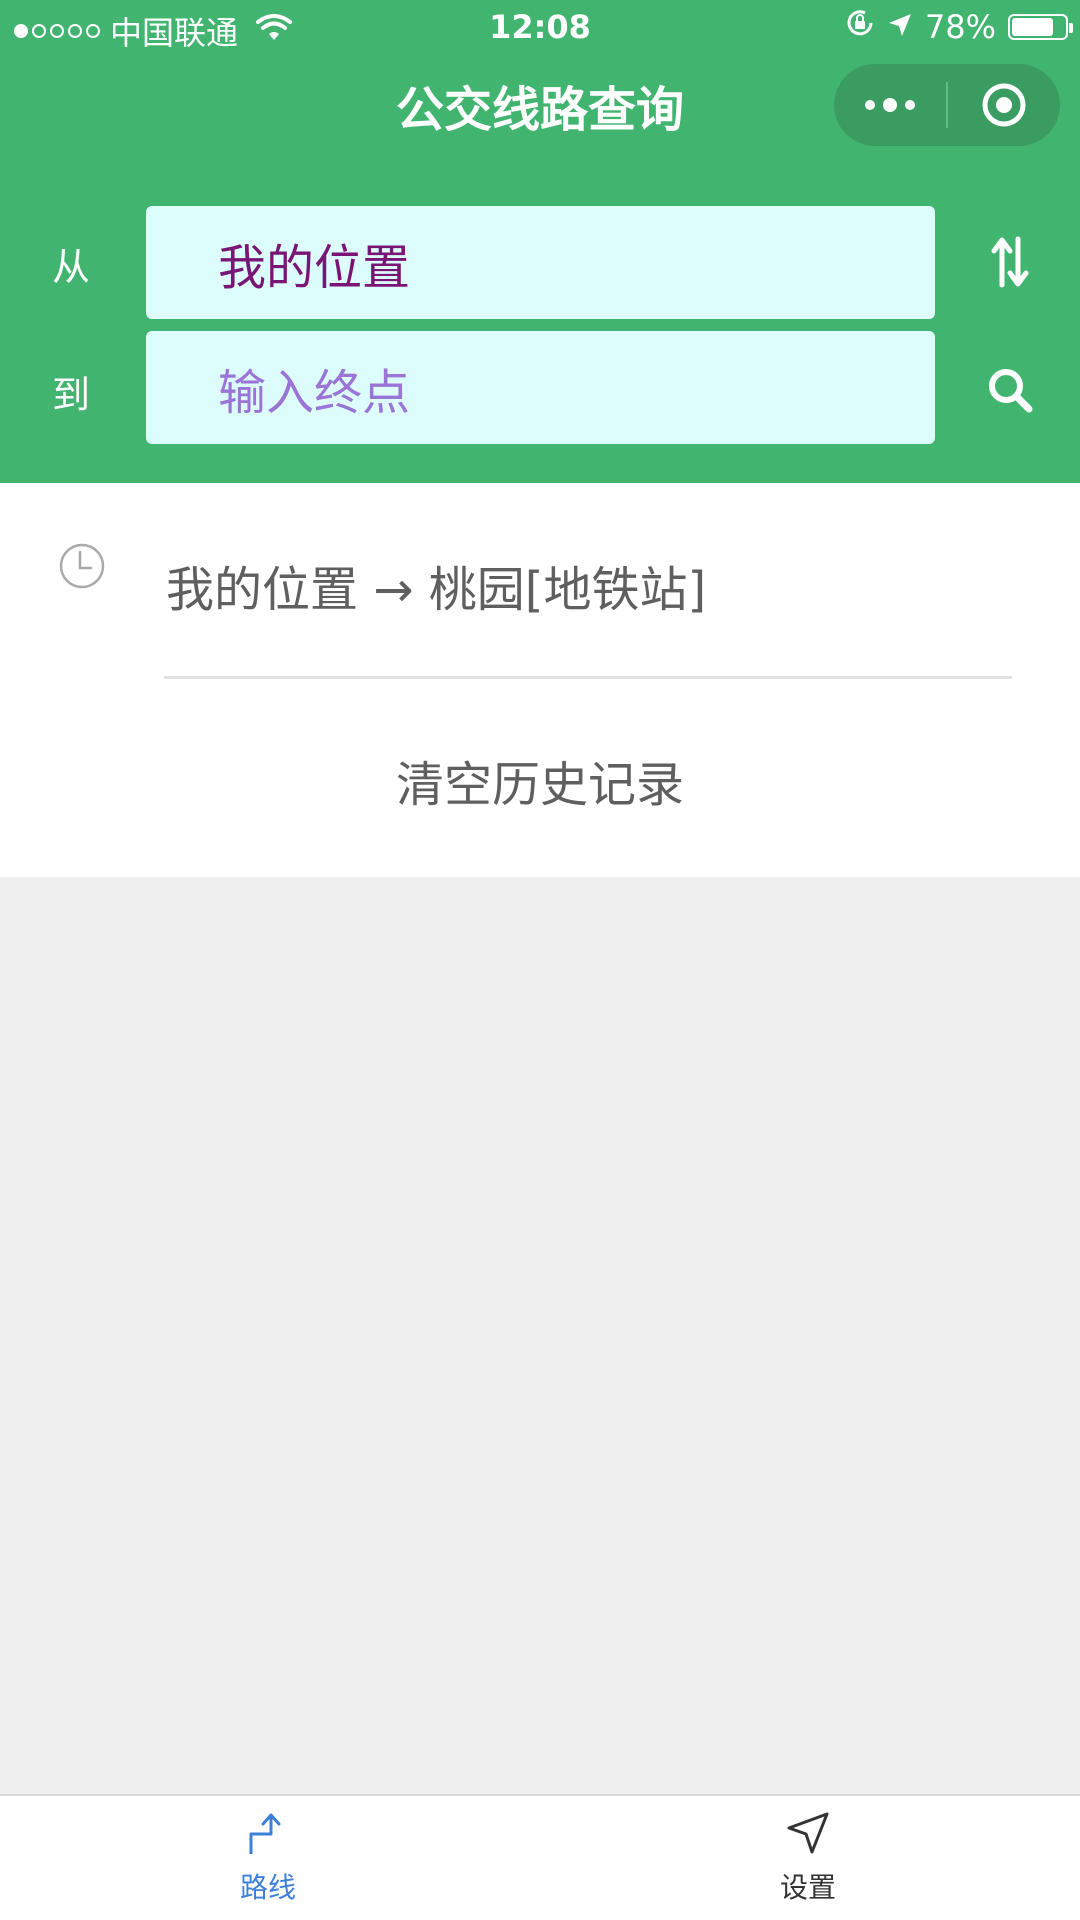 Image resolution: width=1080 pixels, height=1920 pixels. What do you see at coordinates (82, 568) in the screenshot?
I see `clock-icon` at bounding box center [82, 568].